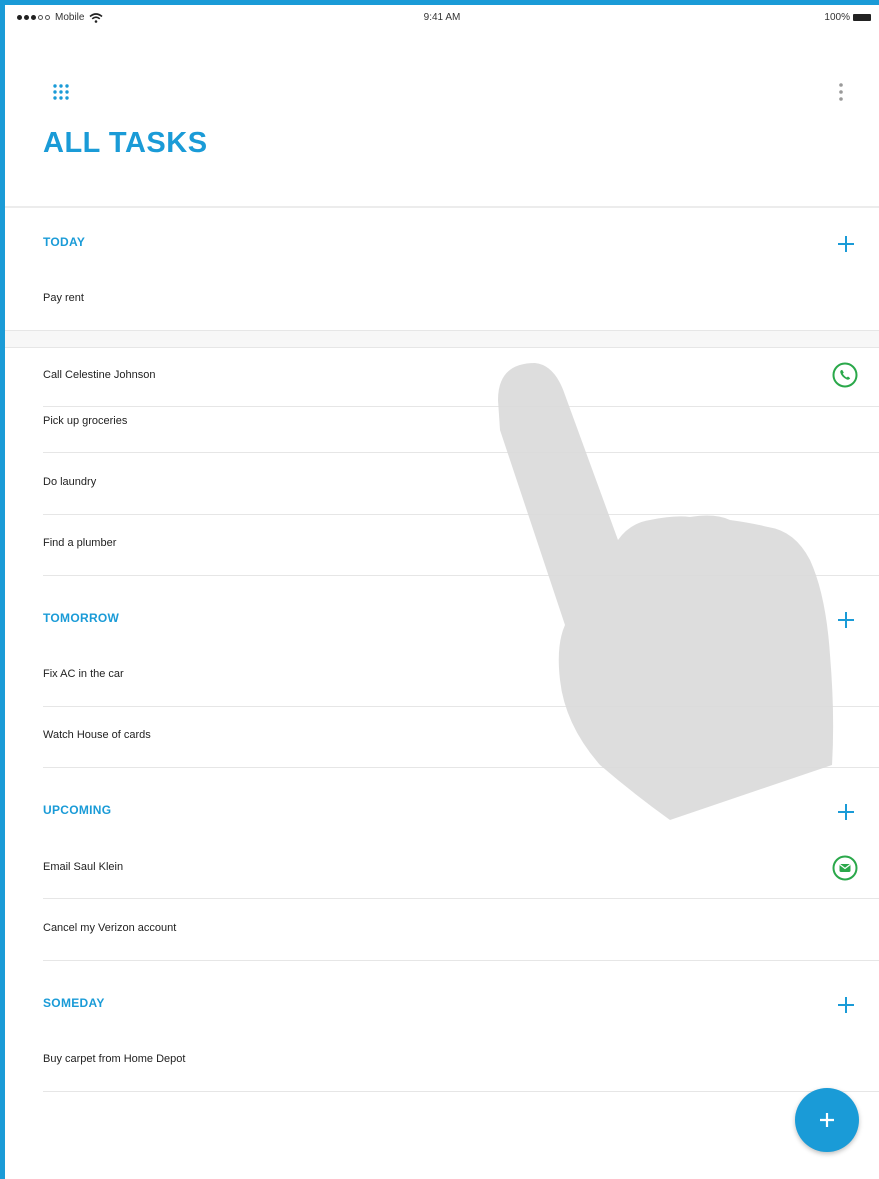 The image size is (879, 1179). Describe the element at coordinates (837, 17) in the screenshot. I see `battery-percent: 100%` at that location.